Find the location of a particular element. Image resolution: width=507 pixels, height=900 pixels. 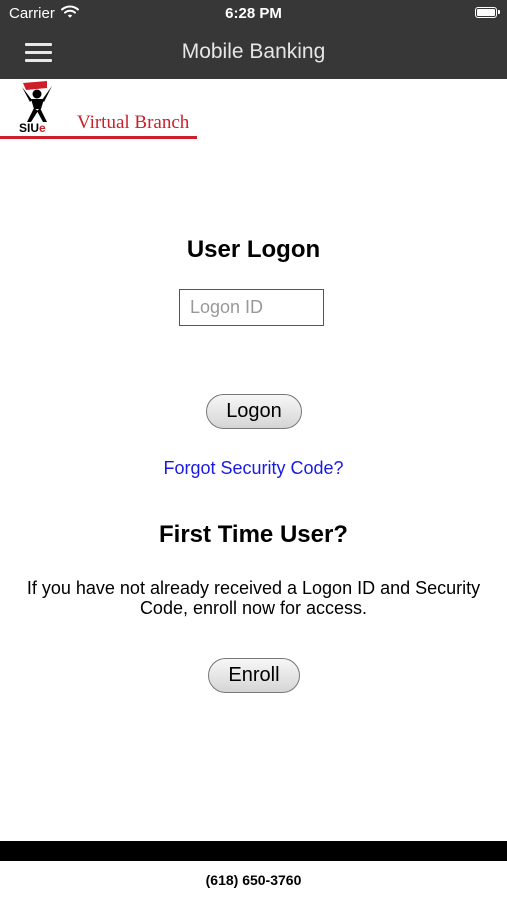

status-time: 6:28 PM is located at coordinates (253, 13).